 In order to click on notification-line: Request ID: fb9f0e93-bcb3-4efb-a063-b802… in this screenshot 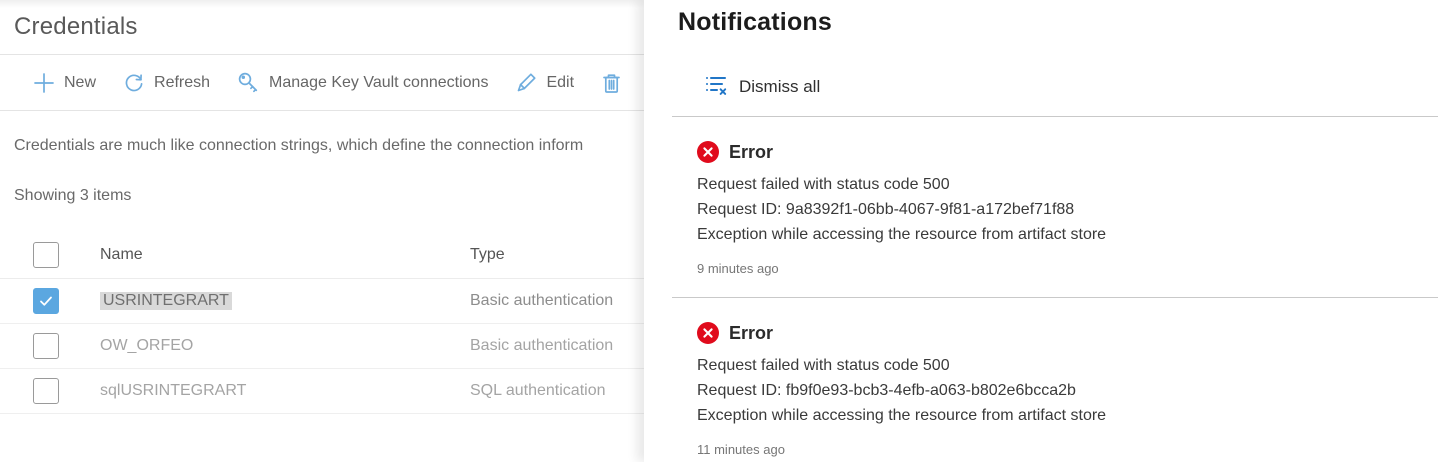, I will do `click(886, 390)`.